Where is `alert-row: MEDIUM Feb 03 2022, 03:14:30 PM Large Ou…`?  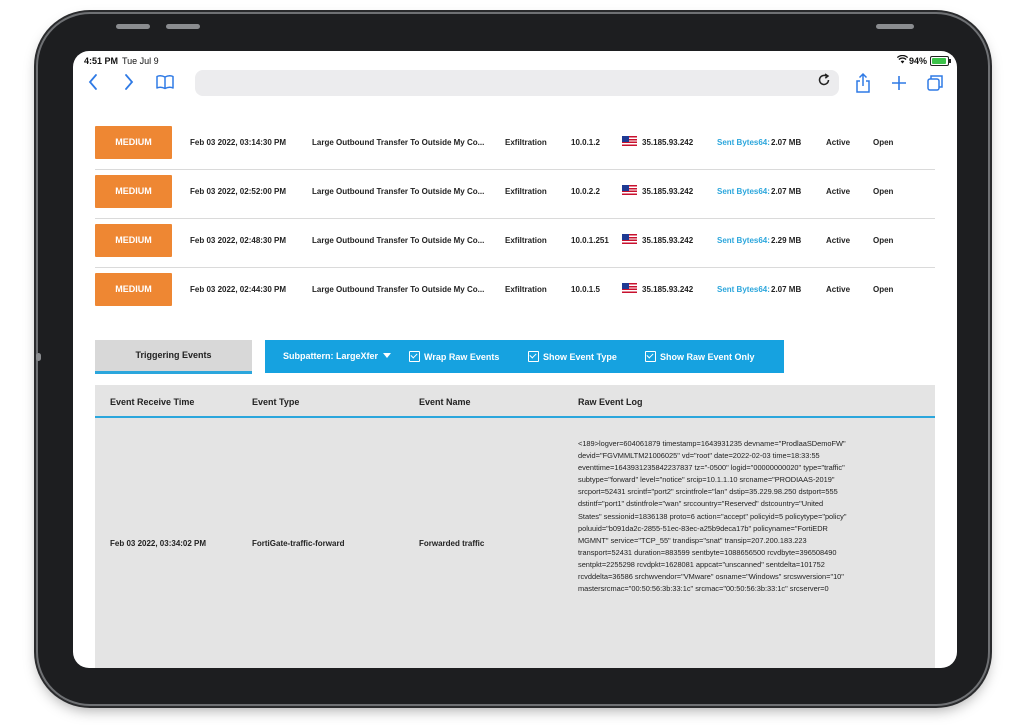
alert-row: MEDIUM Feb 03 2022, 03:14:30 PM Large Ou… is located at coordinates (515, 145).